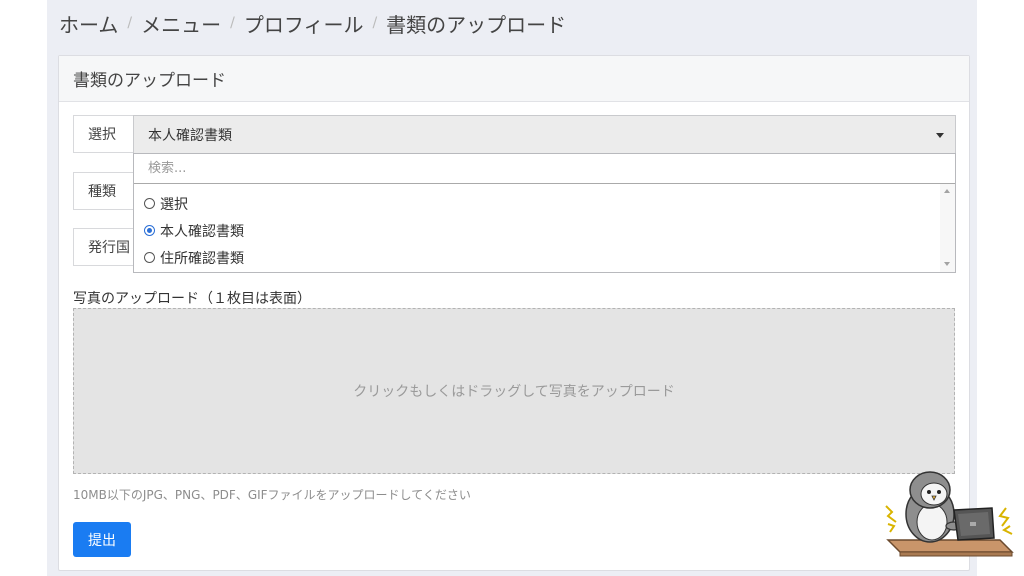 The height and width of the screenshot is (576, 1024). What do you see at coordinates (949, 514) in the screenshot?
I see `penguin-mascot-illustration` at bounding box center [949, 514].